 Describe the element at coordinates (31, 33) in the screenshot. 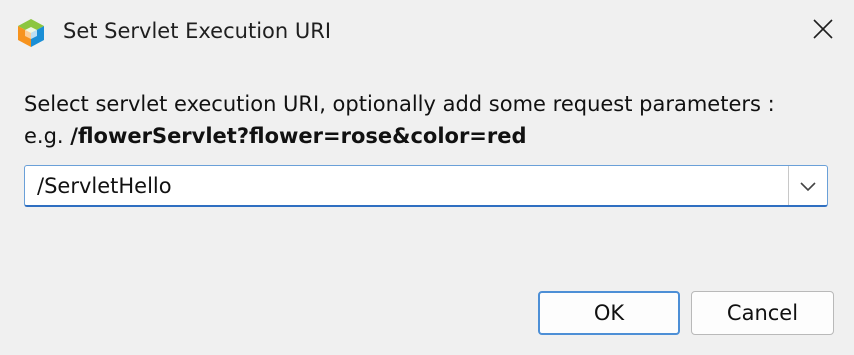

I see `netbeans-cube-icon` at that location.